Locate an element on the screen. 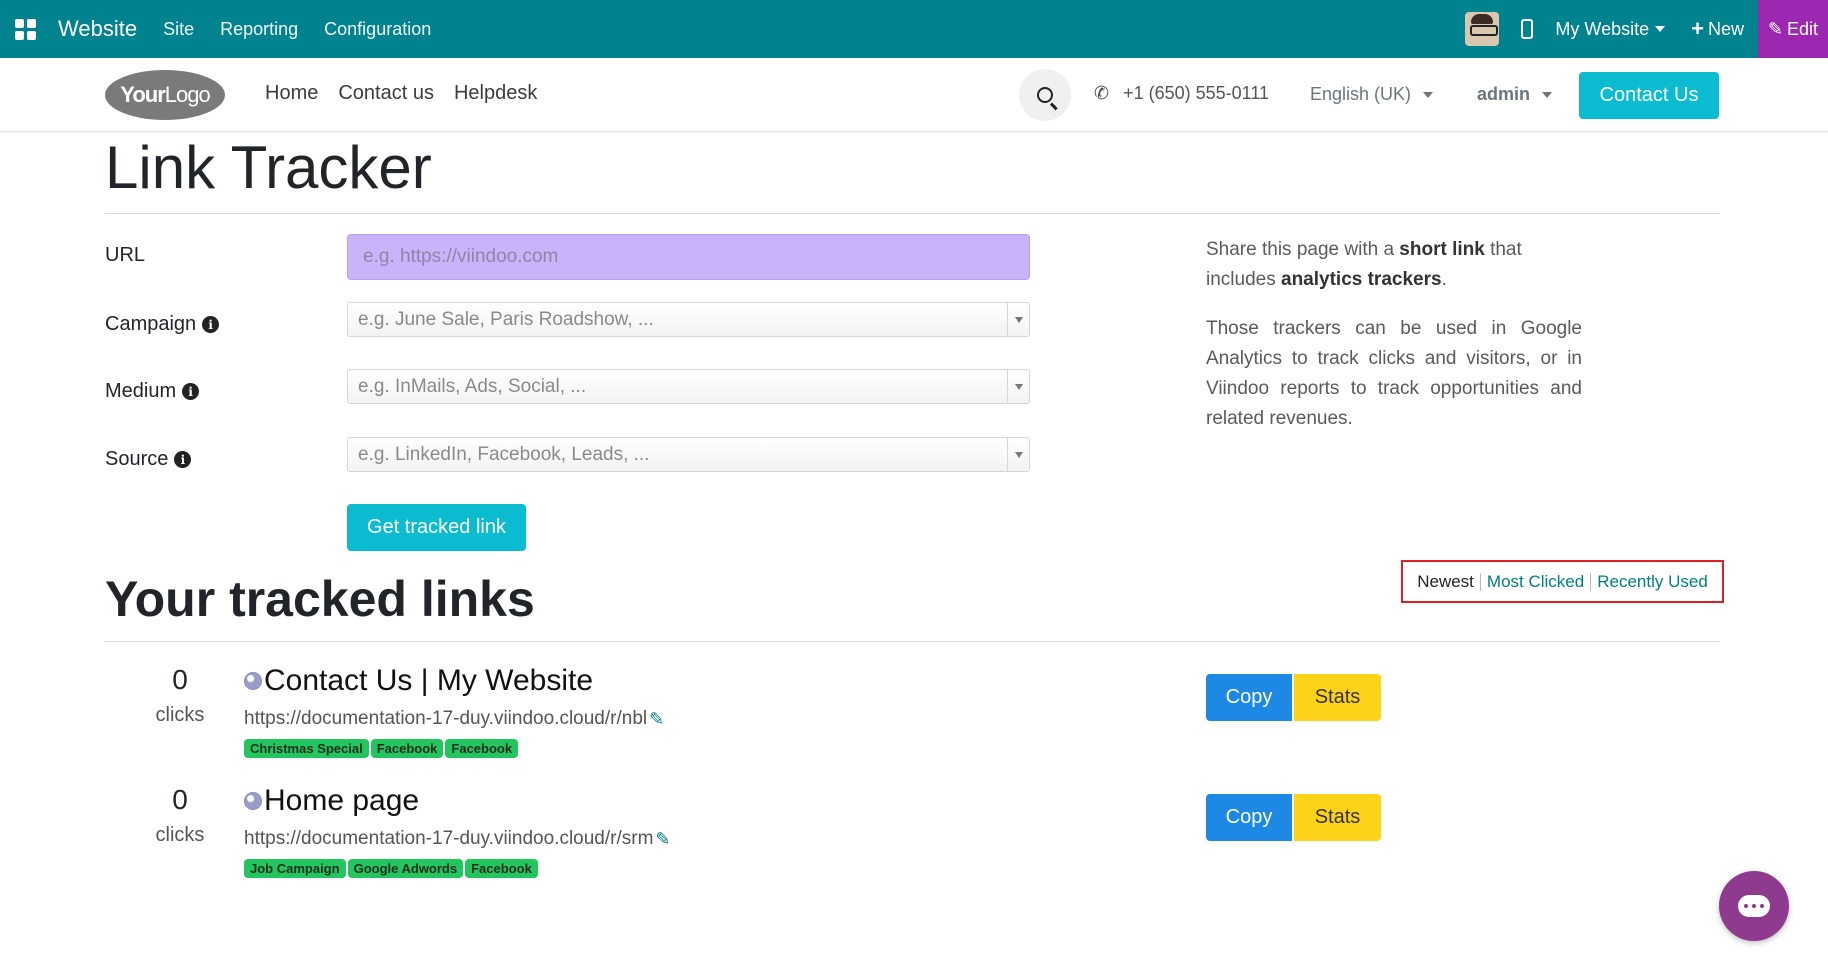 The image size is (1828, 966). title-divider is located at coordinates (912, 213).